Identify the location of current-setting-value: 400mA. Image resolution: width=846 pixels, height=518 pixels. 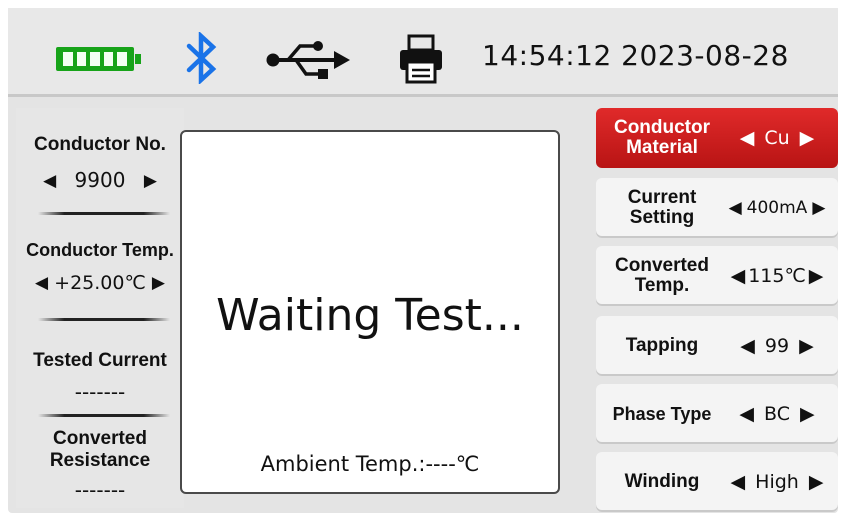
(777, 208).